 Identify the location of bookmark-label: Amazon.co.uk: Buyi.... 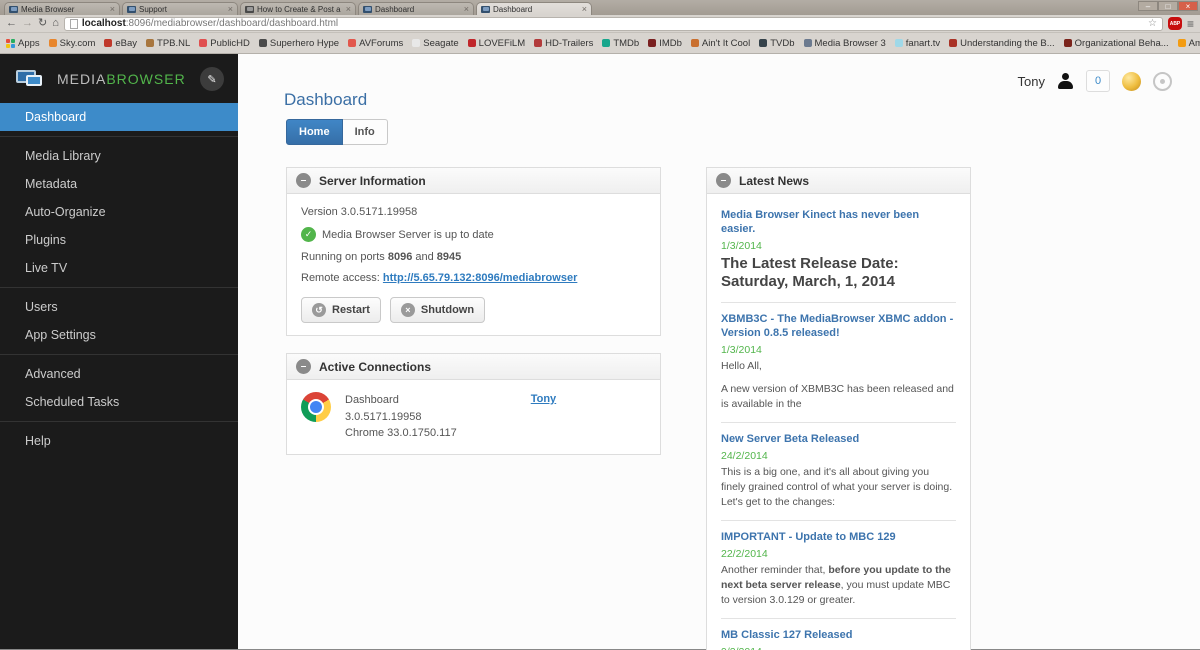
(1194, 43).